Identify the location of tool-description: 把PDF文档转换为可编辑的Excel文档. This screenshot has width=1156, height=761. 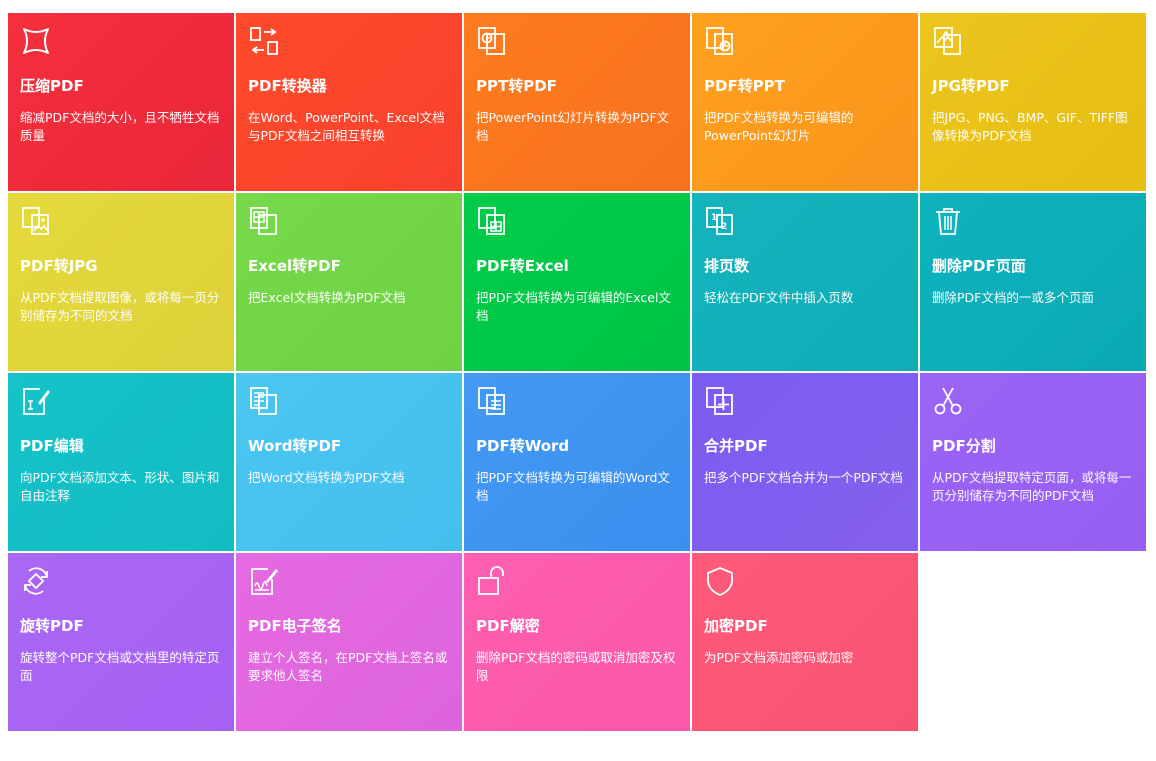
(573, 306).